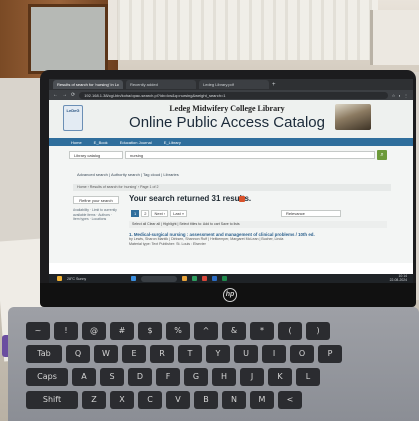 This screenshot has width=419, height=421. I want to click on browser-tab: Recently added, so click(161, 84).